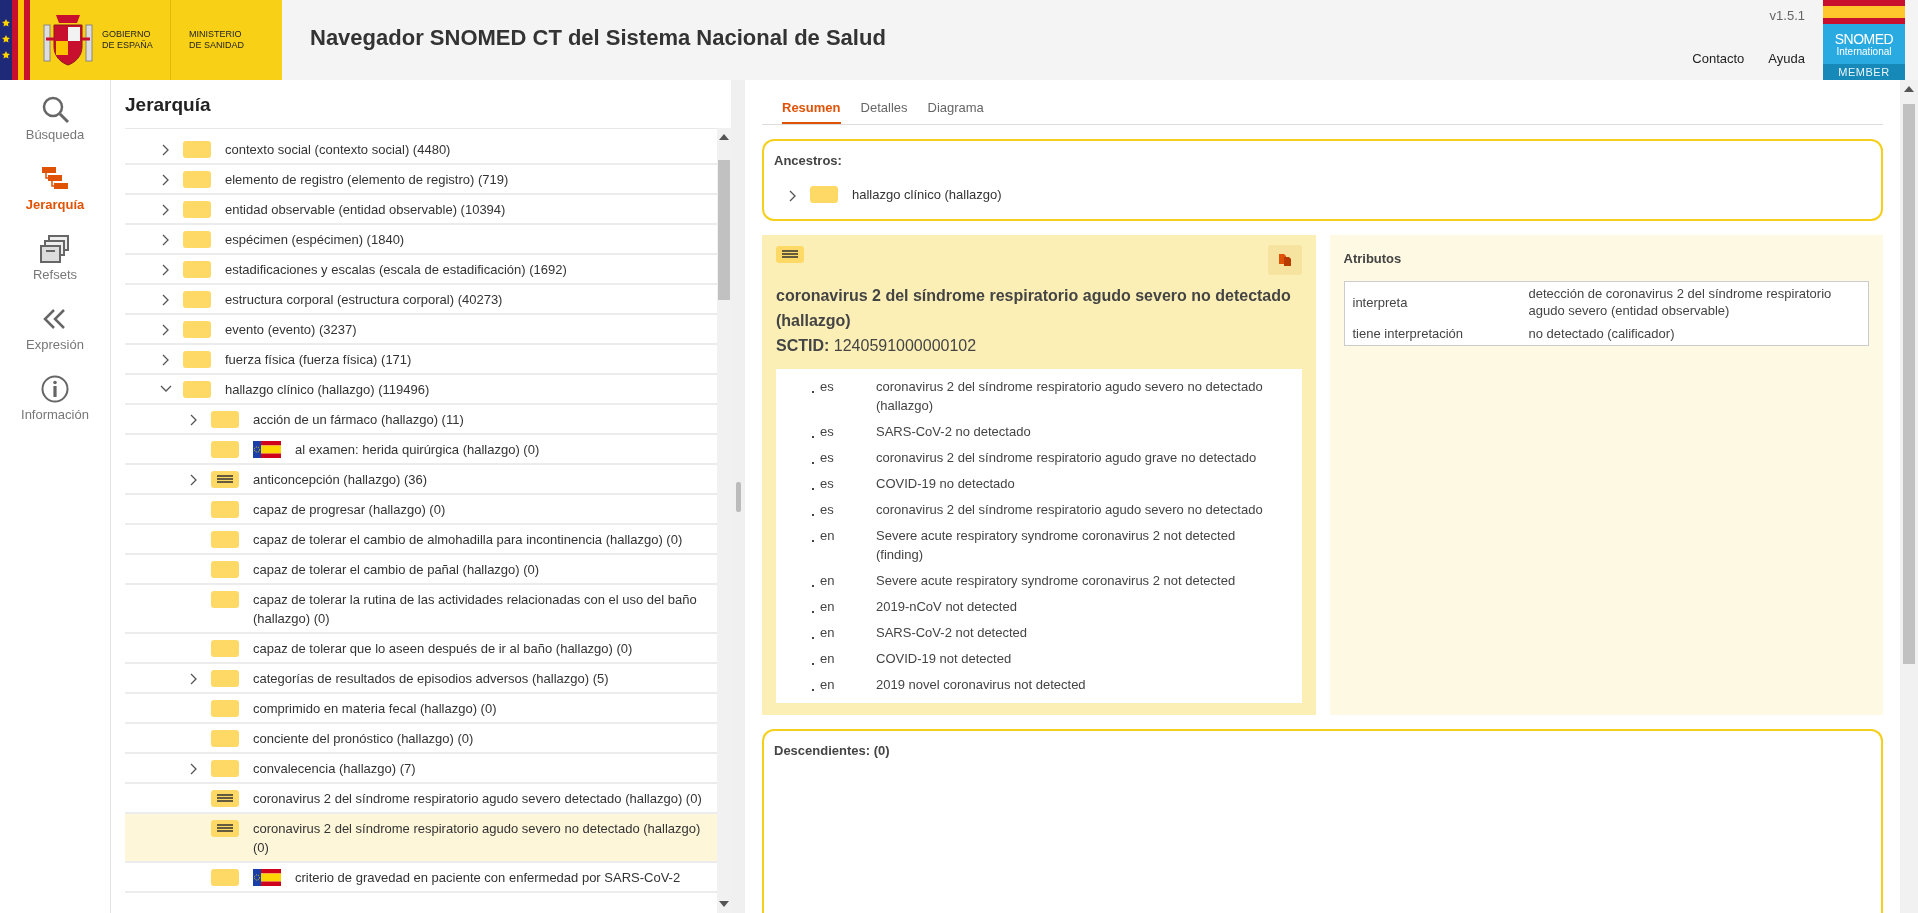 The width and height of the screenshot is (1918, 913). I want to click on documents-icon, so click(1284, 260).